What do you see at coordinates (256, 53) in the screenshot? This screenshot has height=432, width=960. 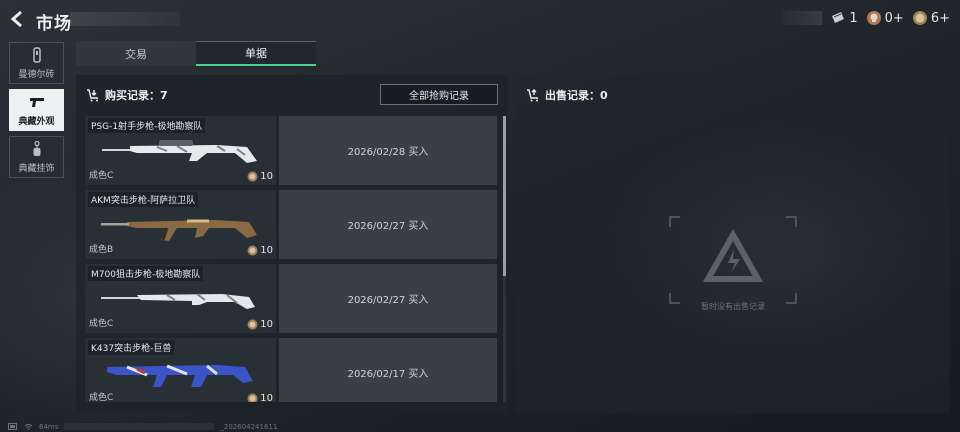 I see `tab-orders: 单据` at bounding box center [256, 53].